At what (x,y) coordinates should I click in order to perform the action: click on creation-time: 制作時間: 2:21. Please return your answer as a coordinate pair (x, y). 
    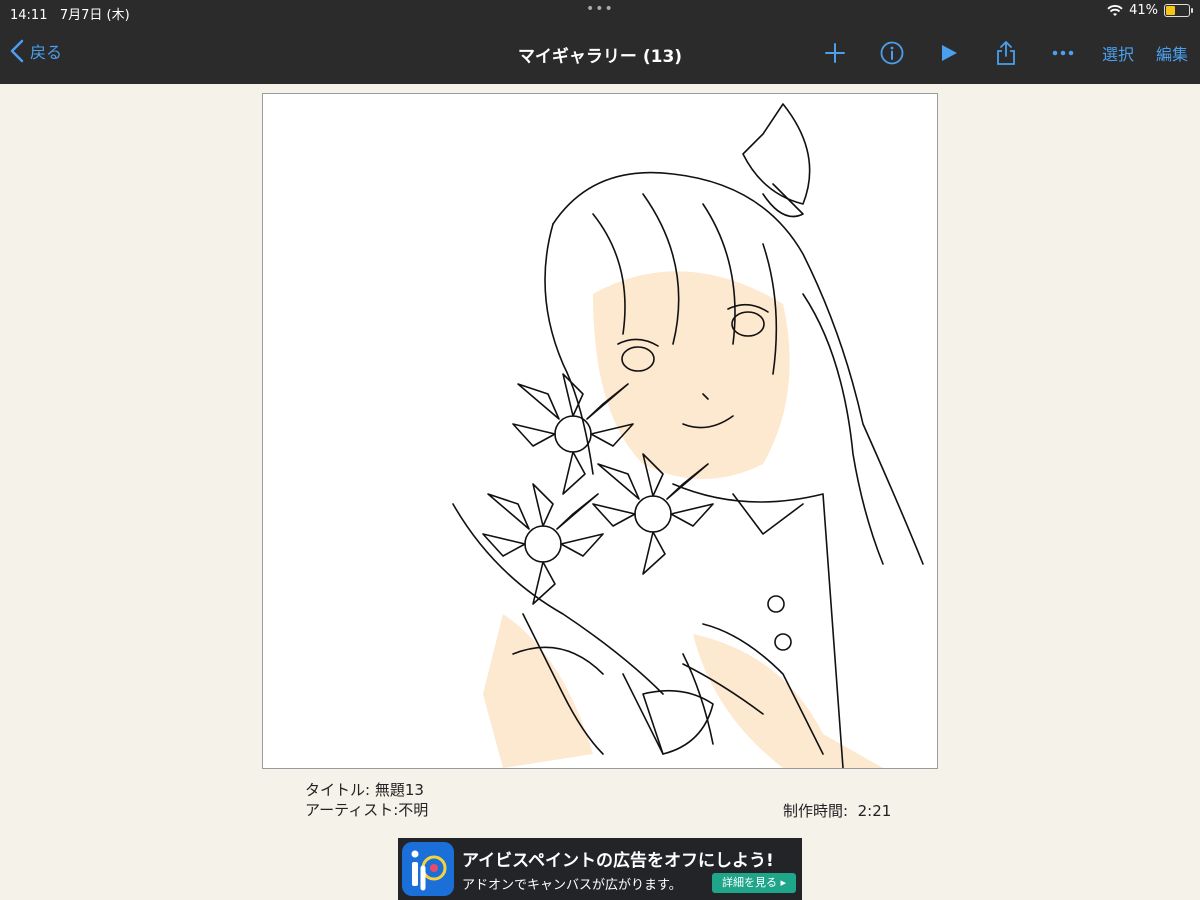
    Looking at the image, I should click on (837, 810).